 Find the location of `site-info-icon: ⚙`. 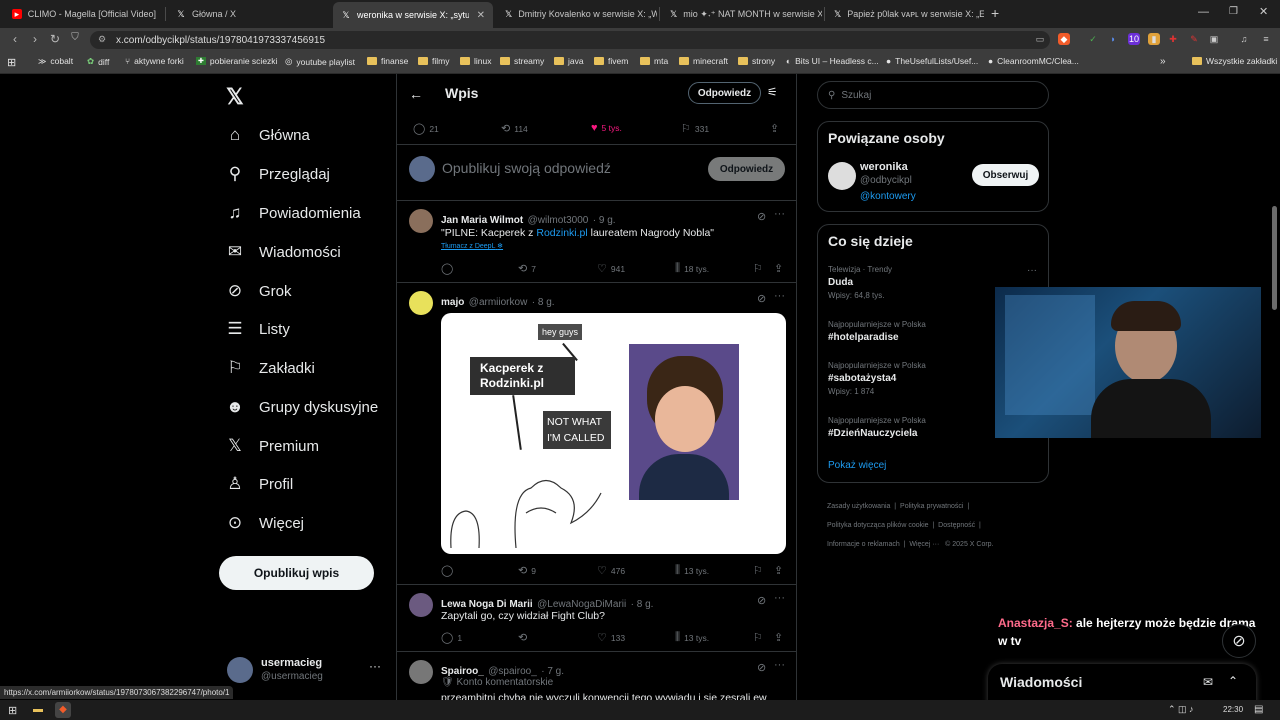

site-info-icon: ⚙ is located at coordinates (102, 39).